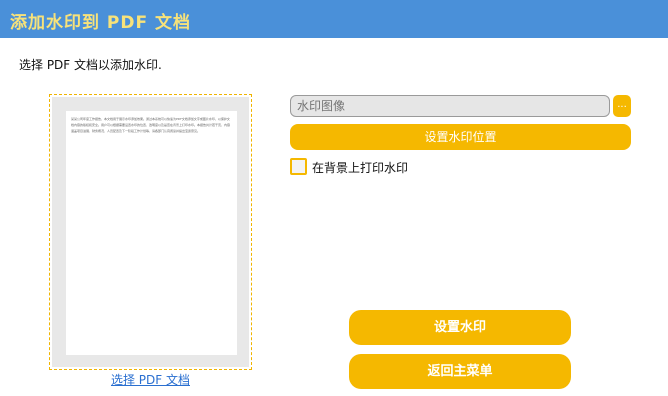  What do you see at coordinates (450, 106) in the screenshot?
I see `watermark-image-field` at bounding box center [450, 106].